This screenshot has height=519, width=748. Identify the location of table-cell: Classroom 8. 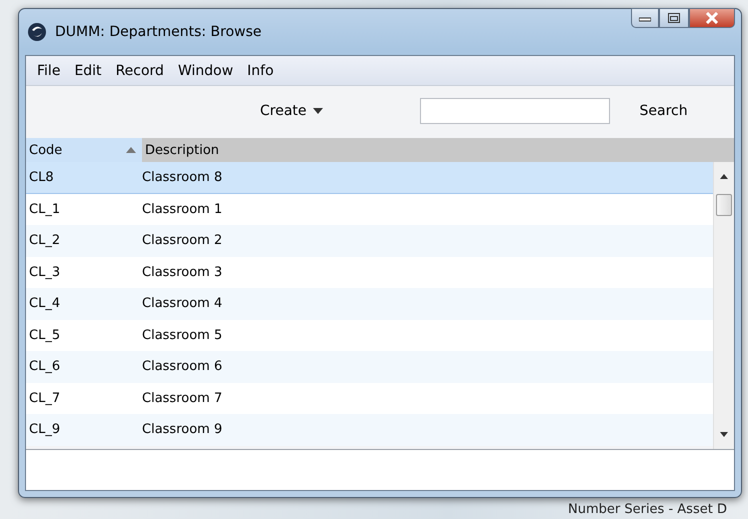
(182, 177).